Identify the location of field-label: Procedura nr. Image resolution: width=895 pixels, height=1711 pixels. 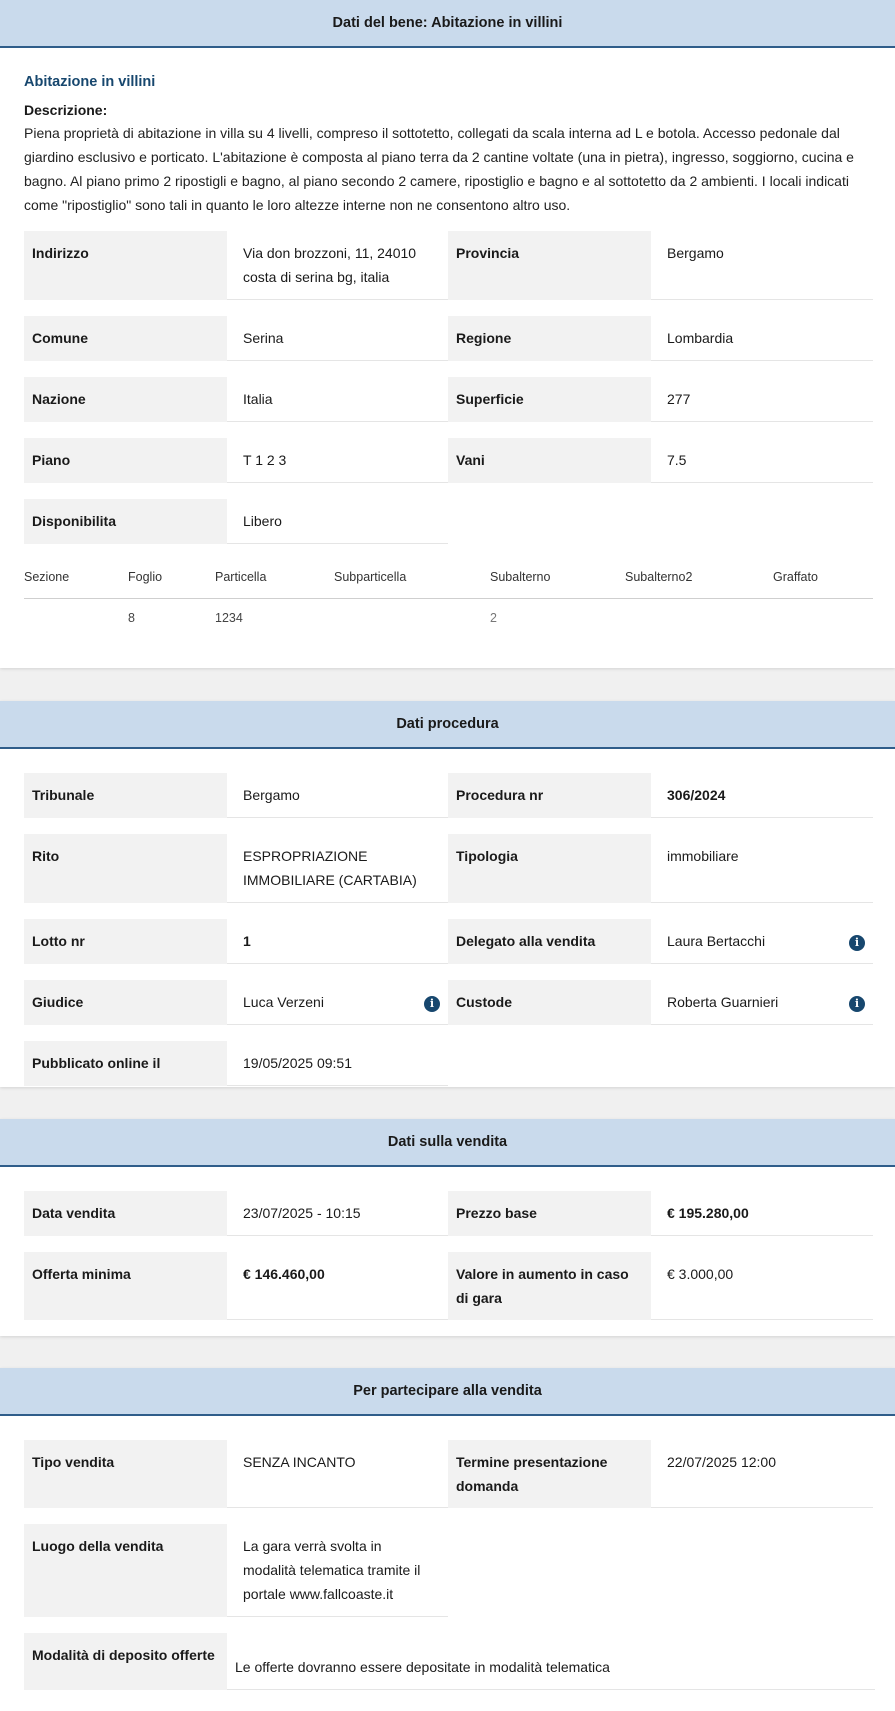
(549, 795).